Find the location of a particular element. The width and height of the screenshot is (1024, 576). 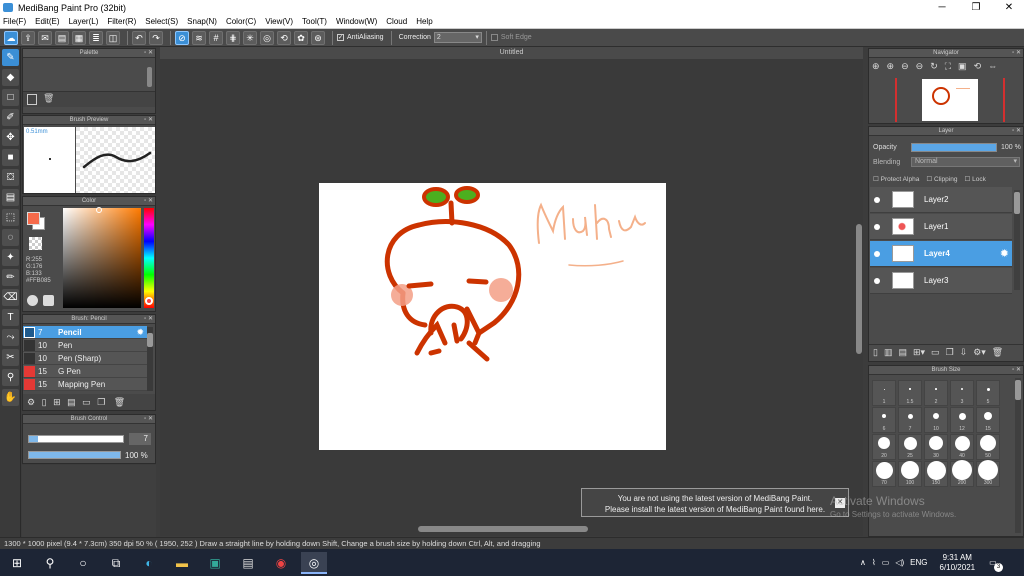

reset-icon: ⟲ is located at coordinates (978, 66).